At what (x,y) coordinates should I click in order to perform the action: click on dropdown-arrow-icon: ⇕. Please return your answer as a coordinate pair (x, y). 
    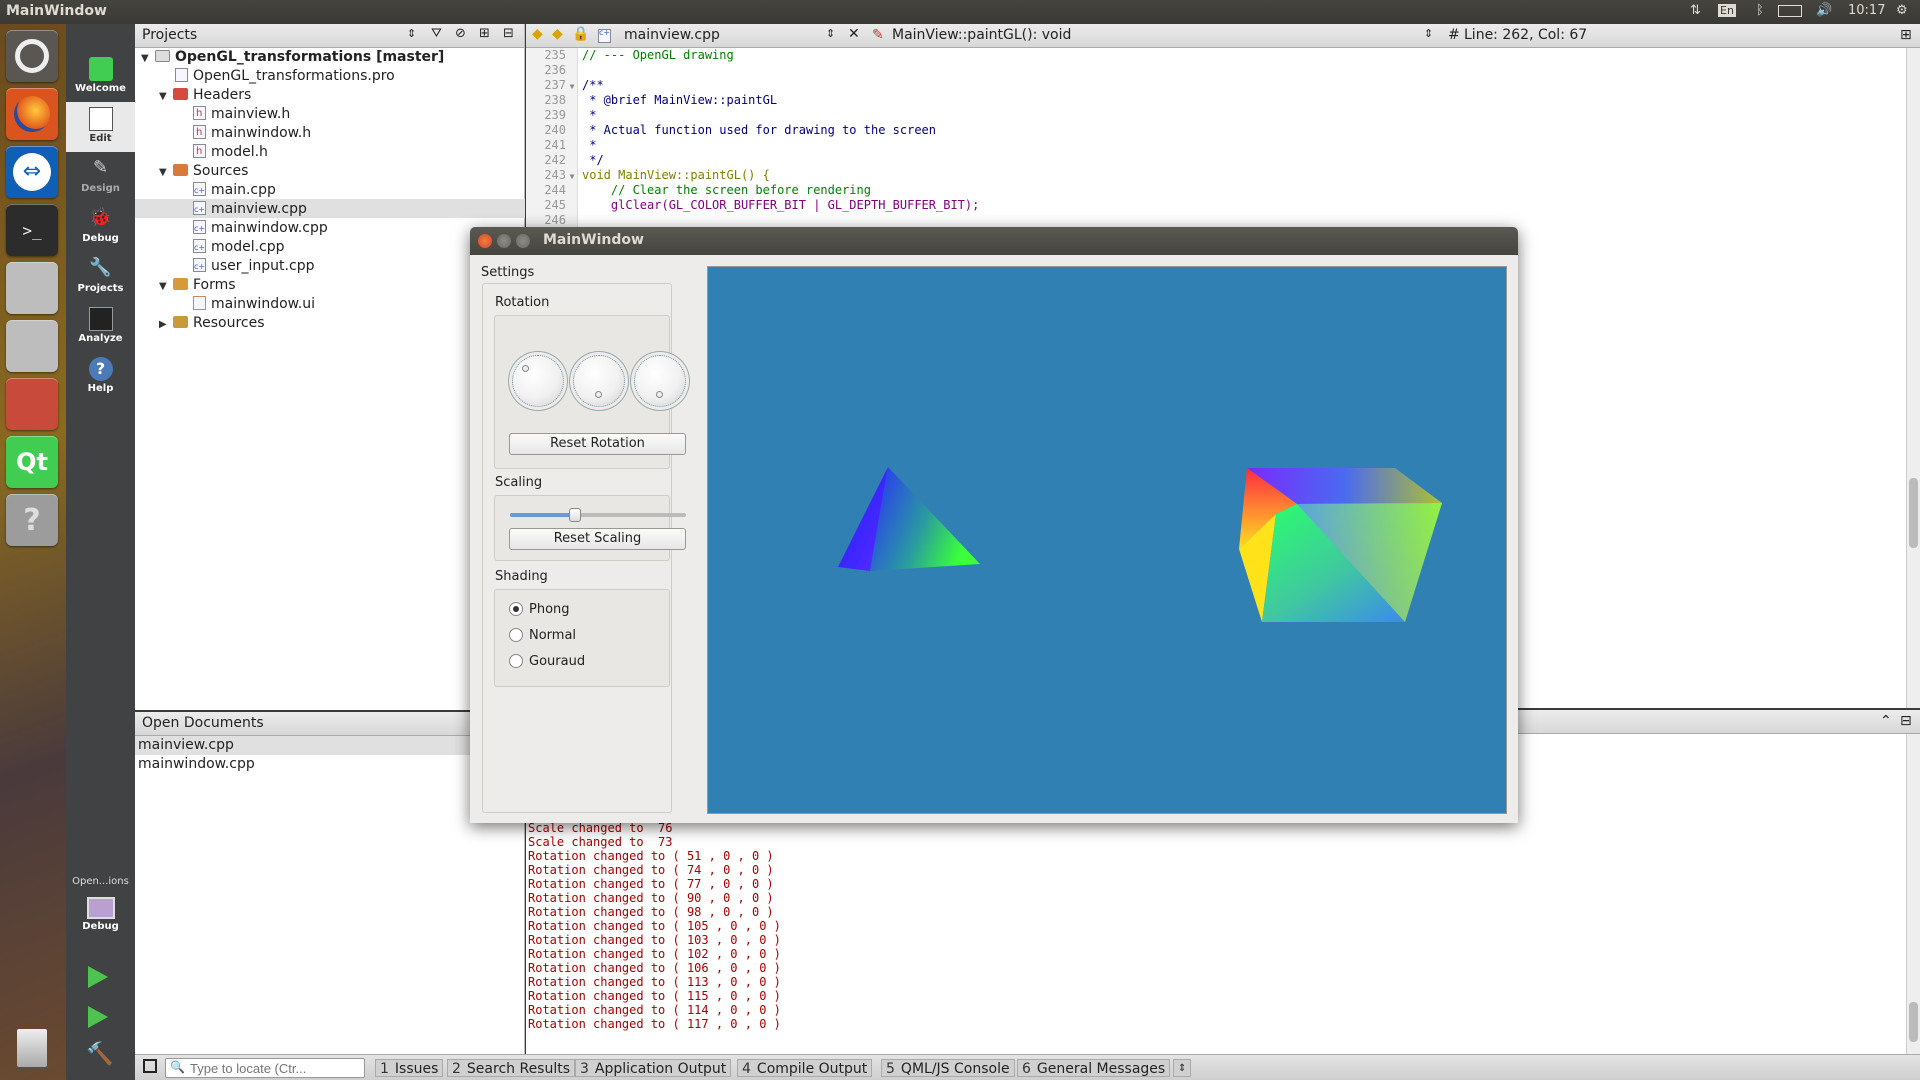
    Looking at the image, I should click on (411, 33).